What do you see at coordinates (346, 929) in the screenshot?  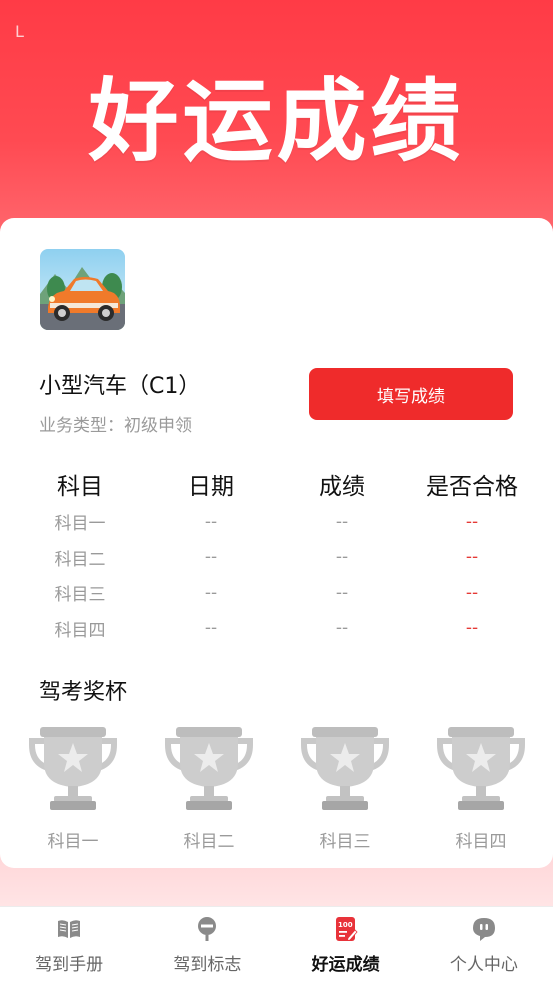 I see `scorecard-icon: 100` at bounding box center [346, 929].